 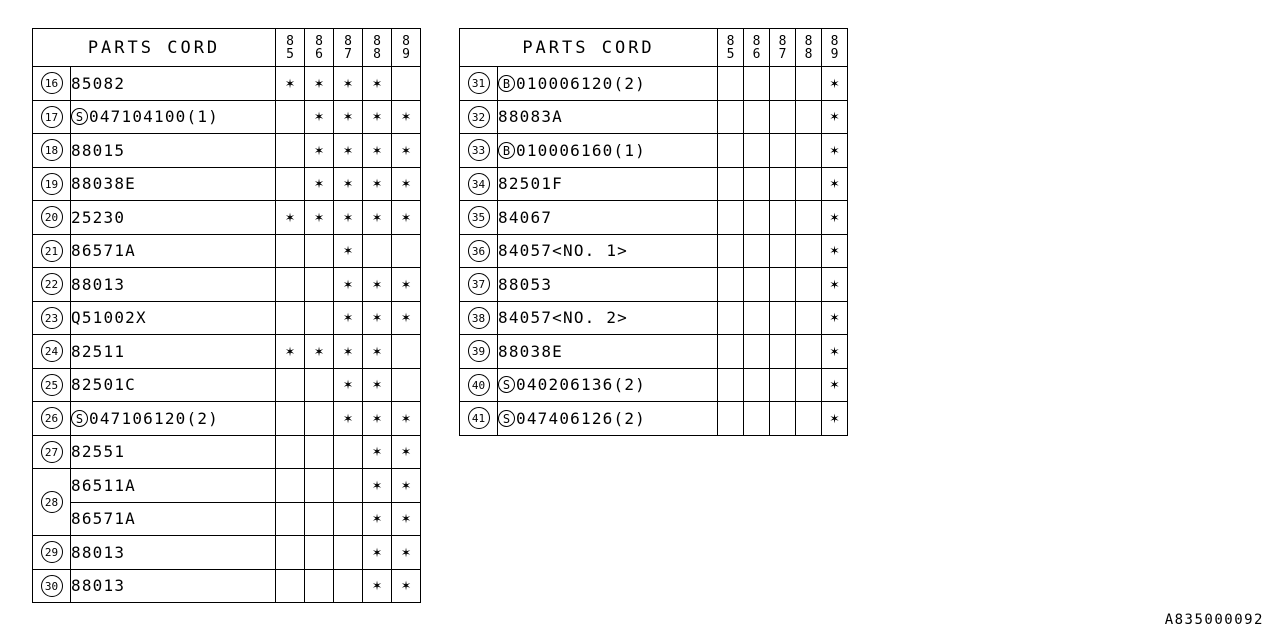 I want to click on table-row: 26 S 047106120(2) ✶ ✶ ✶, so click(x=226, y=418).